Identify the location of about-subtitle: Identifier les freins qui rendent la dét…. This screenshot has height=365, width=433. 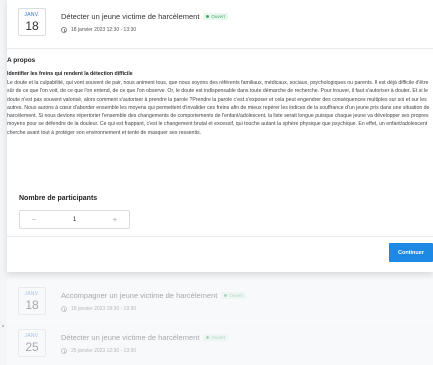
(70, 74).